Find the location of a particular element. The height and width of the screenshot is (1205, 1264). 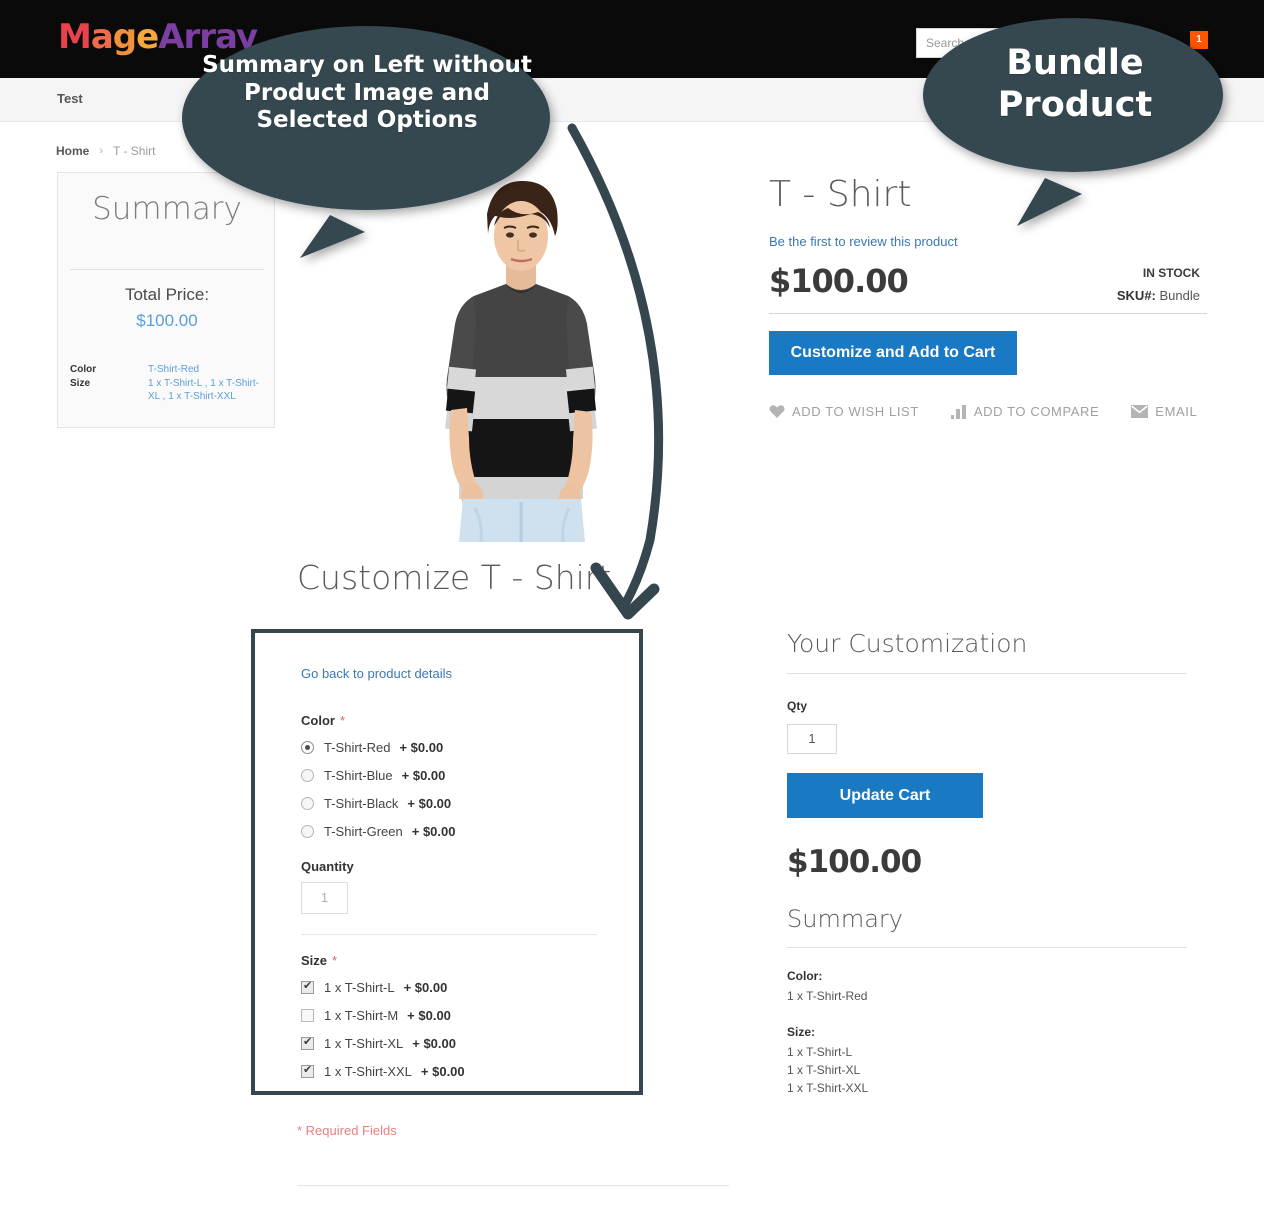

option-checkbox-size-0: 1 x T-Shirt-L + $0.00 is located at coordinates (374, 987).